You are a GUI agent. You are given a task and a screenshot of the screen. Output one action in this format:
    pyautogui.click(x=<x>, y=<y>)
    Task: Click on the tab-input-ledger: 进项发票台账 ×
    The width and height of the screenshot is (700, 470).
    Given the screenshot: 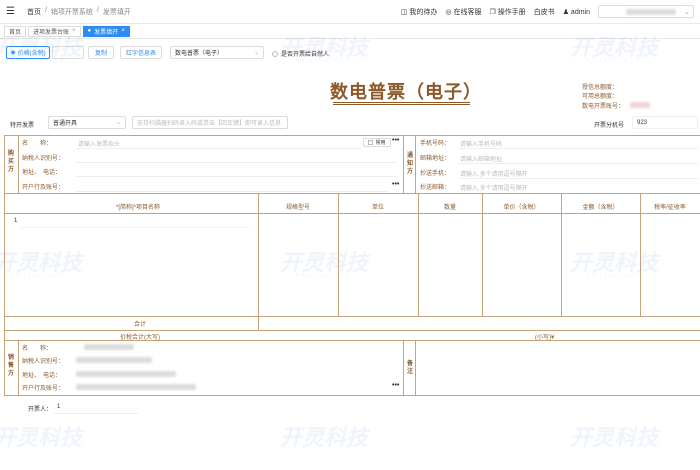 What is the action you would take?
    pyautogui.click(x=54, y=31)
    